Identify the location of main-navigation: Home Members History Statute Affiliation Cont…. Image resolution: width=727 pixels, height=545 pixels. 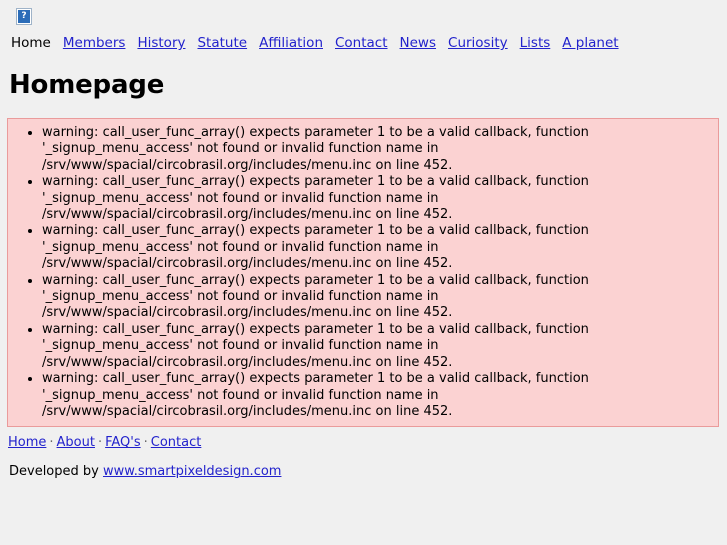
(363, 43).